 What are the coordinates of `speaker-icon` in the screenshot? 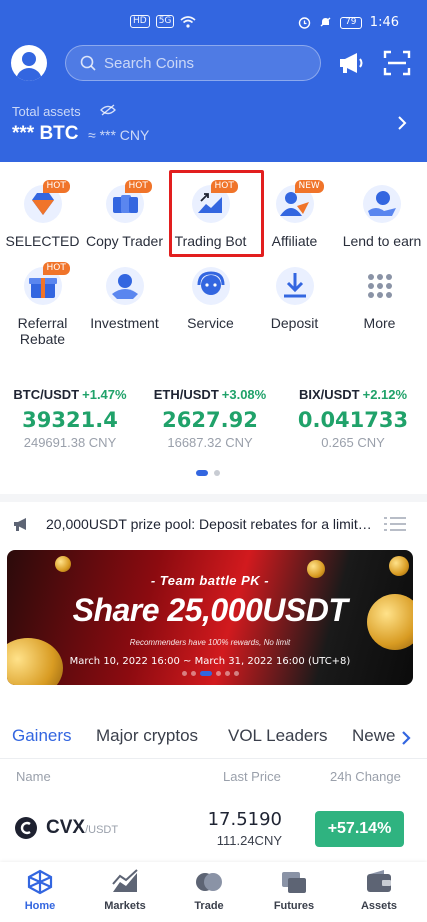 It's located at (20, 524).